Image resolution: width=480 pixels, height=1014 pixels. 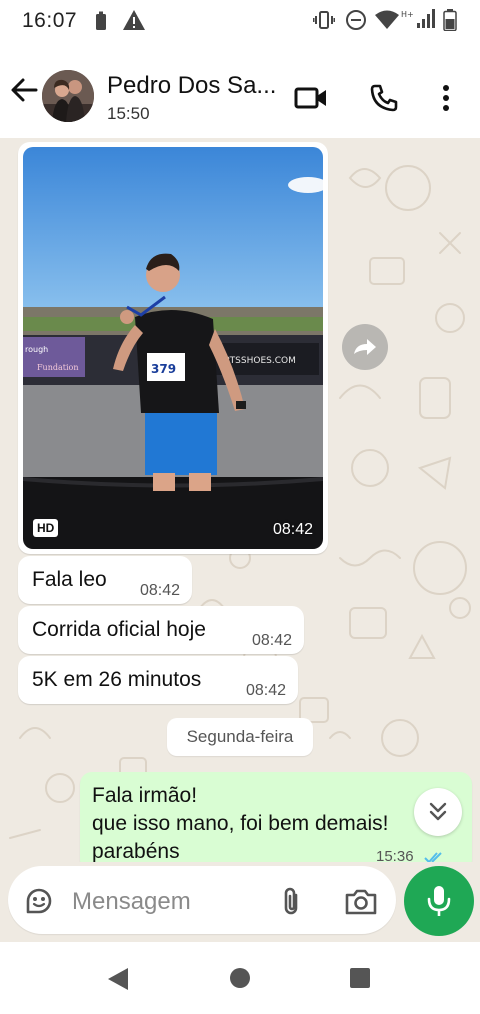 What do you see at coordinates (36, 349) in the screenshot?
I see `svg-text: rough` at bounding box center [36, 349].